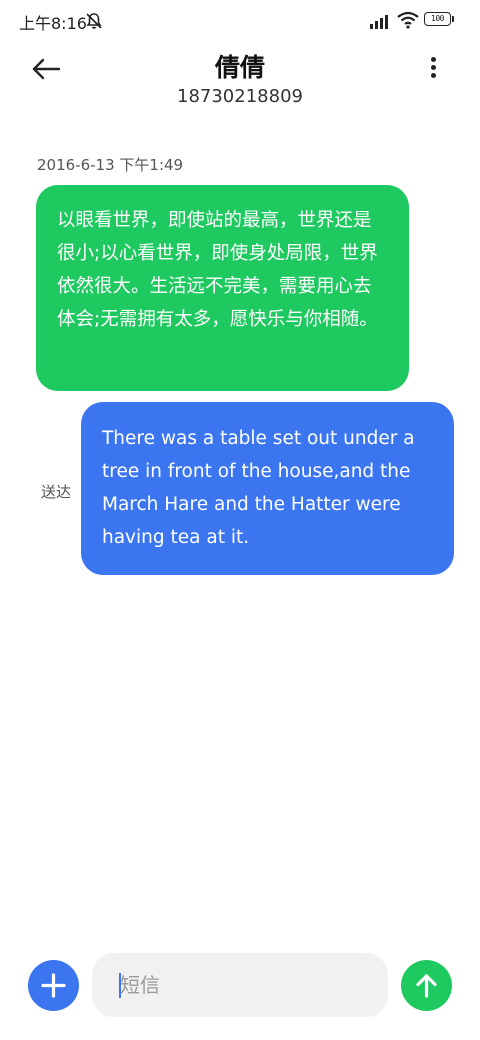 This screenshot has width=480, height=1040. Describe the element at coordinates (240, 96) in the screenshot. I see `contact-number: 18730218809` at that location.